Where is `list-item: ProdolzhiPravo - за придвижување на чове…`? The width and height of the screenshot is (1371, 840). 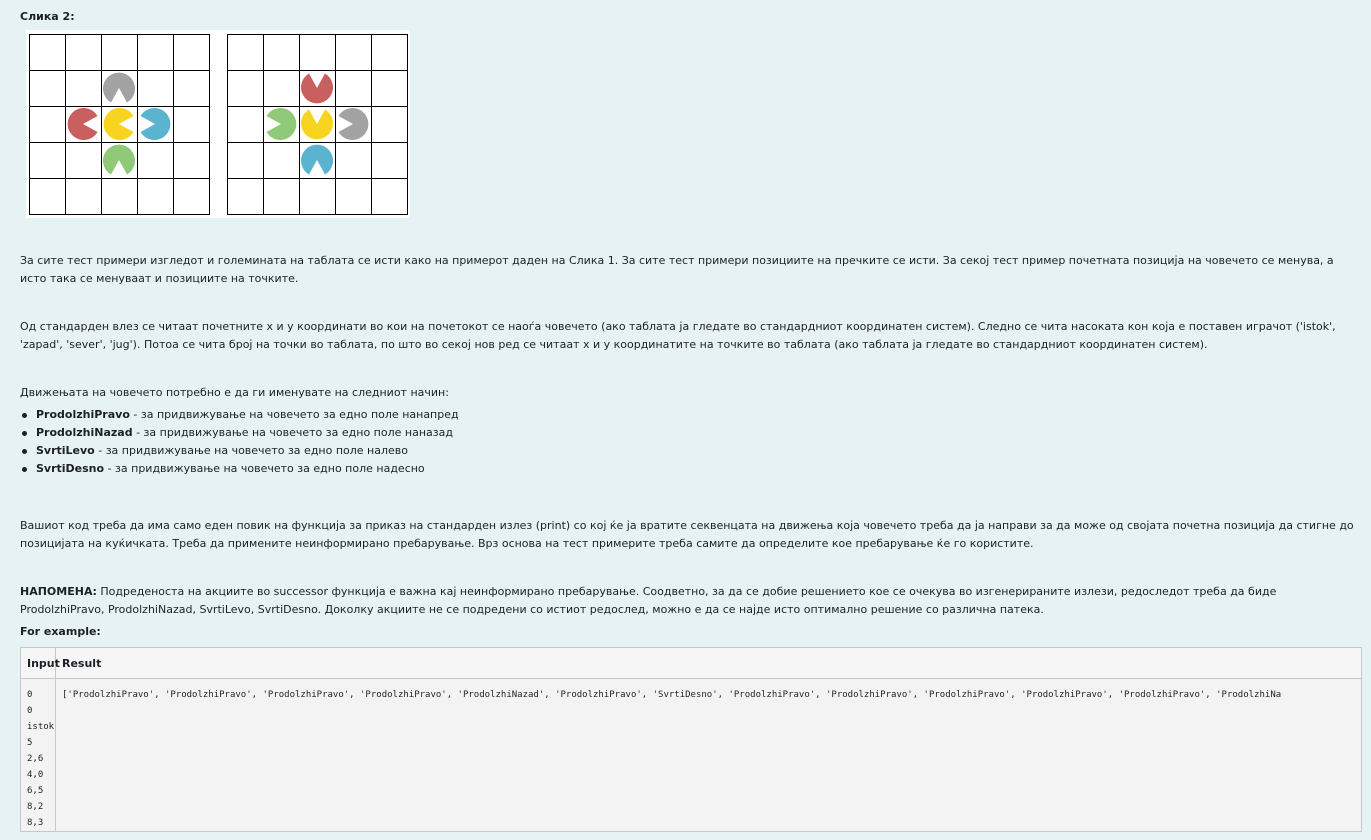
list-item: ProdolzhiPravo - за придвижување на чове… is located at coordinates (239, 415).